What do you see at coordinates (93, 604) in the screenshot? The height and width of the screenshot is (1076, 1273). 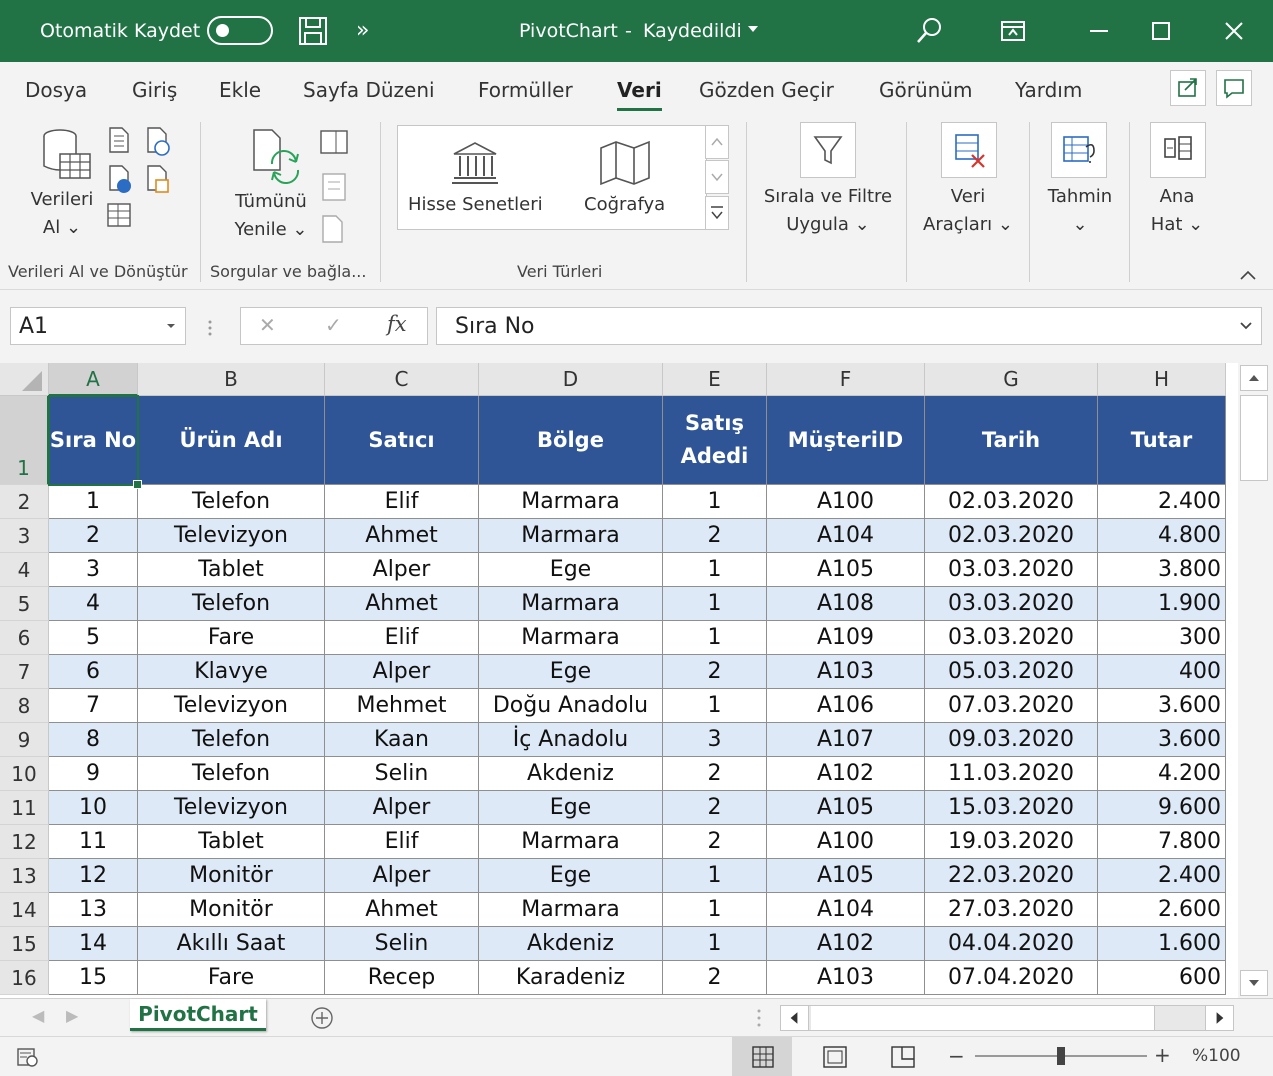 I see `table-cell: 4` at bounding box center [93, 604].